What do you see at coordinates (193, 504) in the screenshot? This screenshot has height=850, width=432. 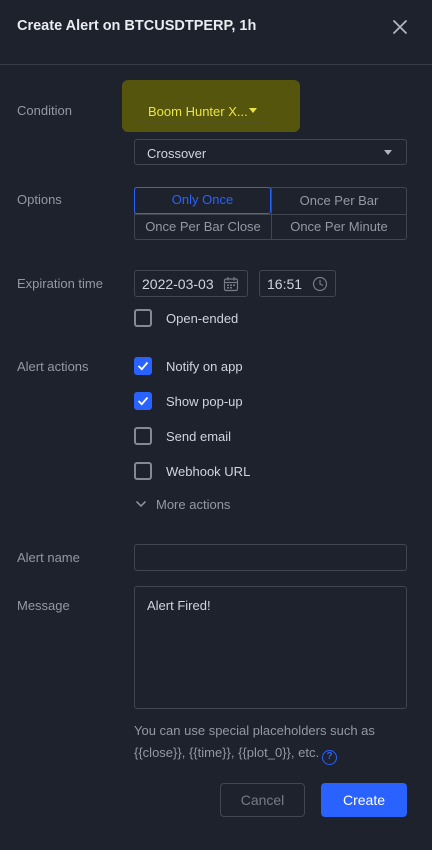 I see `more-actions-label: More actions` at bounding box center [193, 504].